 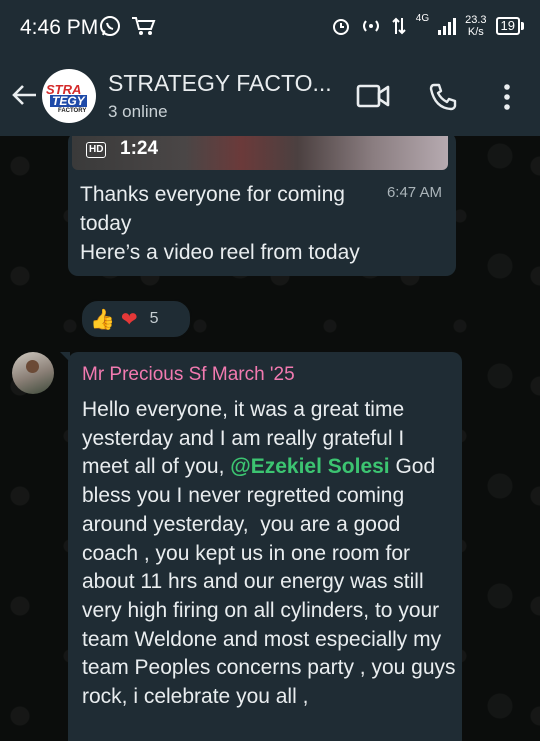 What do you see at coordinates (96, 150) in the screenshot?
I see `hd-badge: HD` at bounding box center [96, 150].